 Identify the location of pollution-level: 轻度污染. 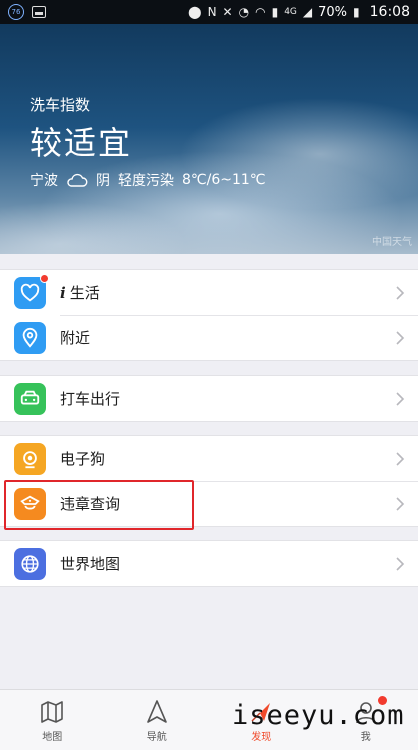
(146, 181).